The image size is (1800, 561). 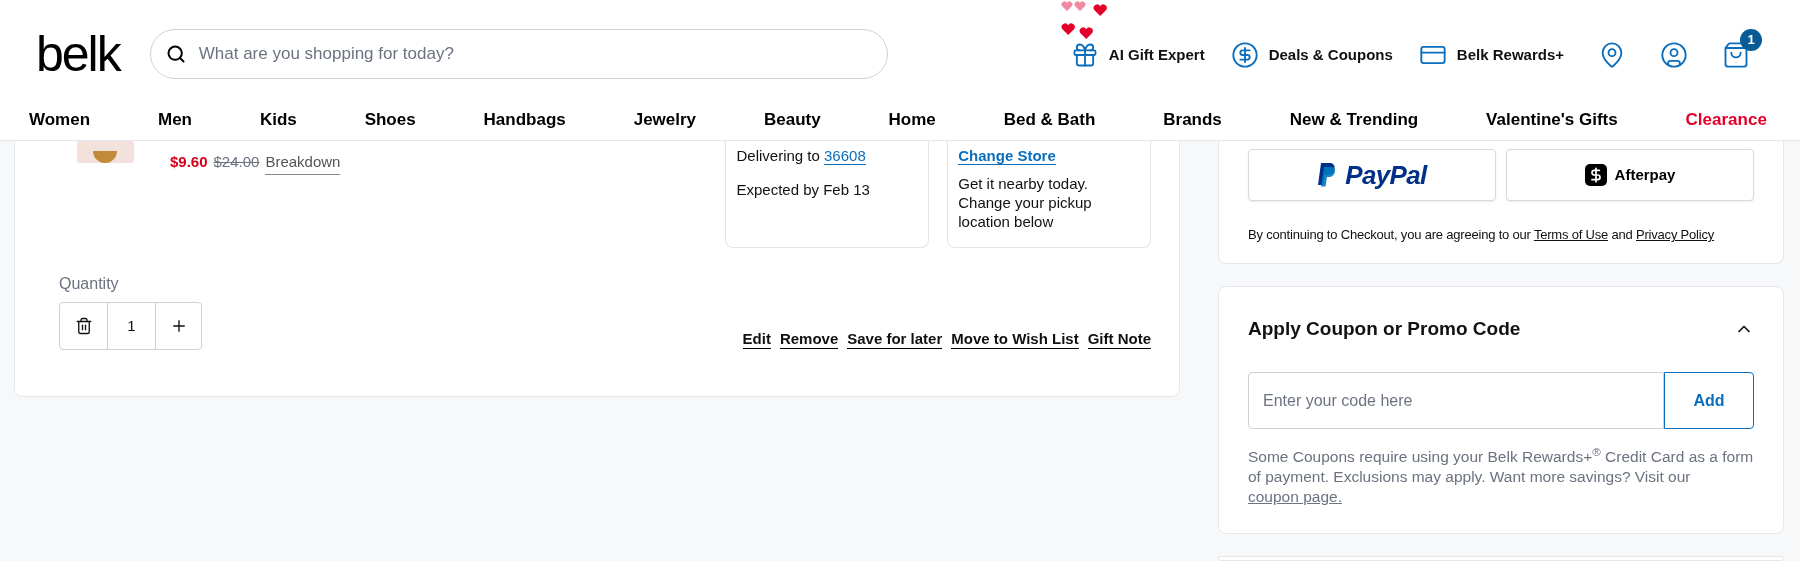 I want to click on item-action-link: Save for later, so click(x=895, y=339).